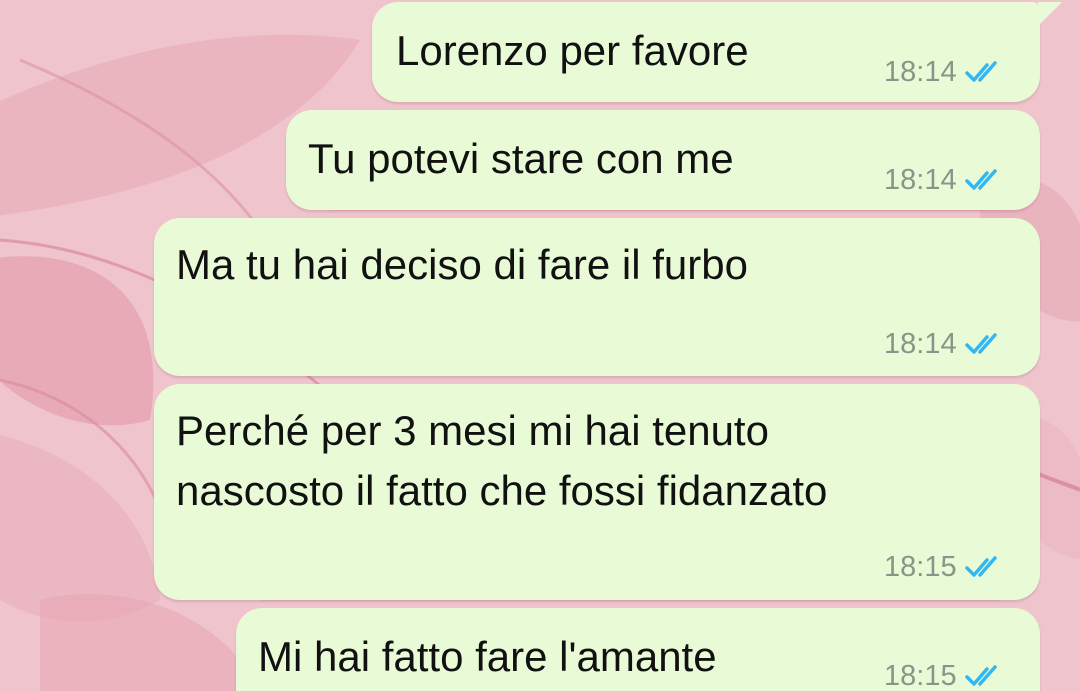  What do you see at coordinates (472, 430) in the screenshot?
I see `message-text-line: Perché per 3 mesi mi hai tenuto` at bounding box center [472, 430].